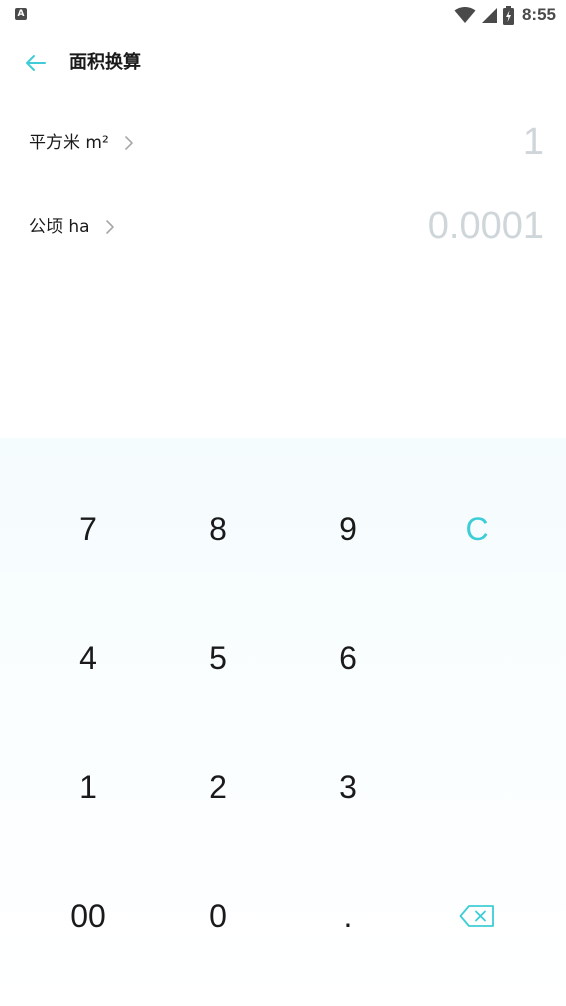 This screenshot has width=566, height=1006. I want to click on status-time: 8:55, so click(538, 14).